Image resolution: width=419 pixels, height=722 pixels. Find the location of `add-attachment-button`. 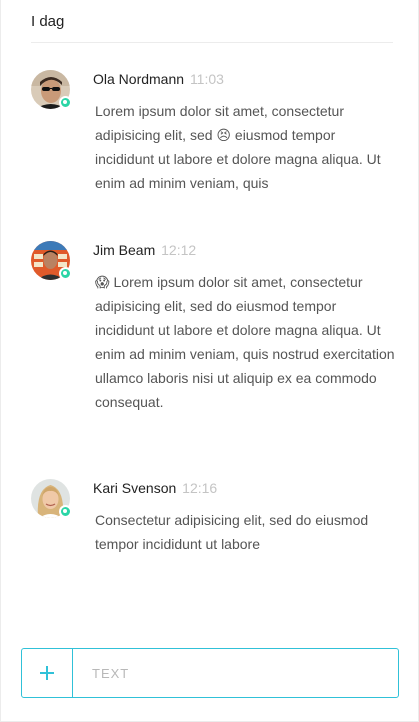

add-attachment-button is located at coordinates (47, 673).